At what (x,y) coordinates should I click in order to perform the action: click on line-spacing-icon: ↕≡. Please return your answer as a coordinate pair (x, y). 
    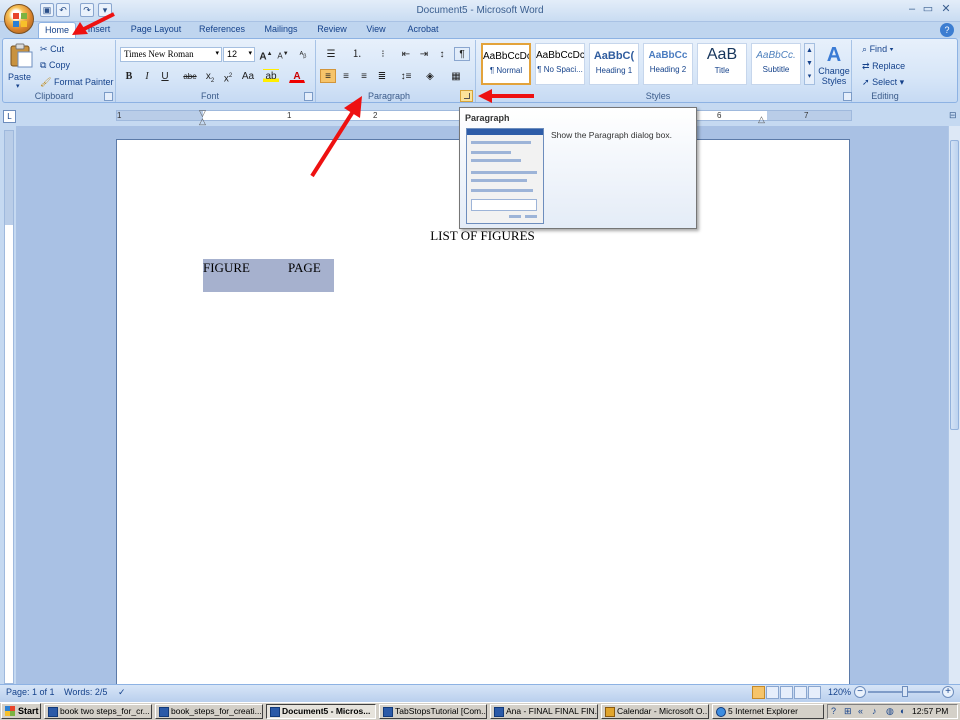
    Looking at the image, I should click on (406, 76).